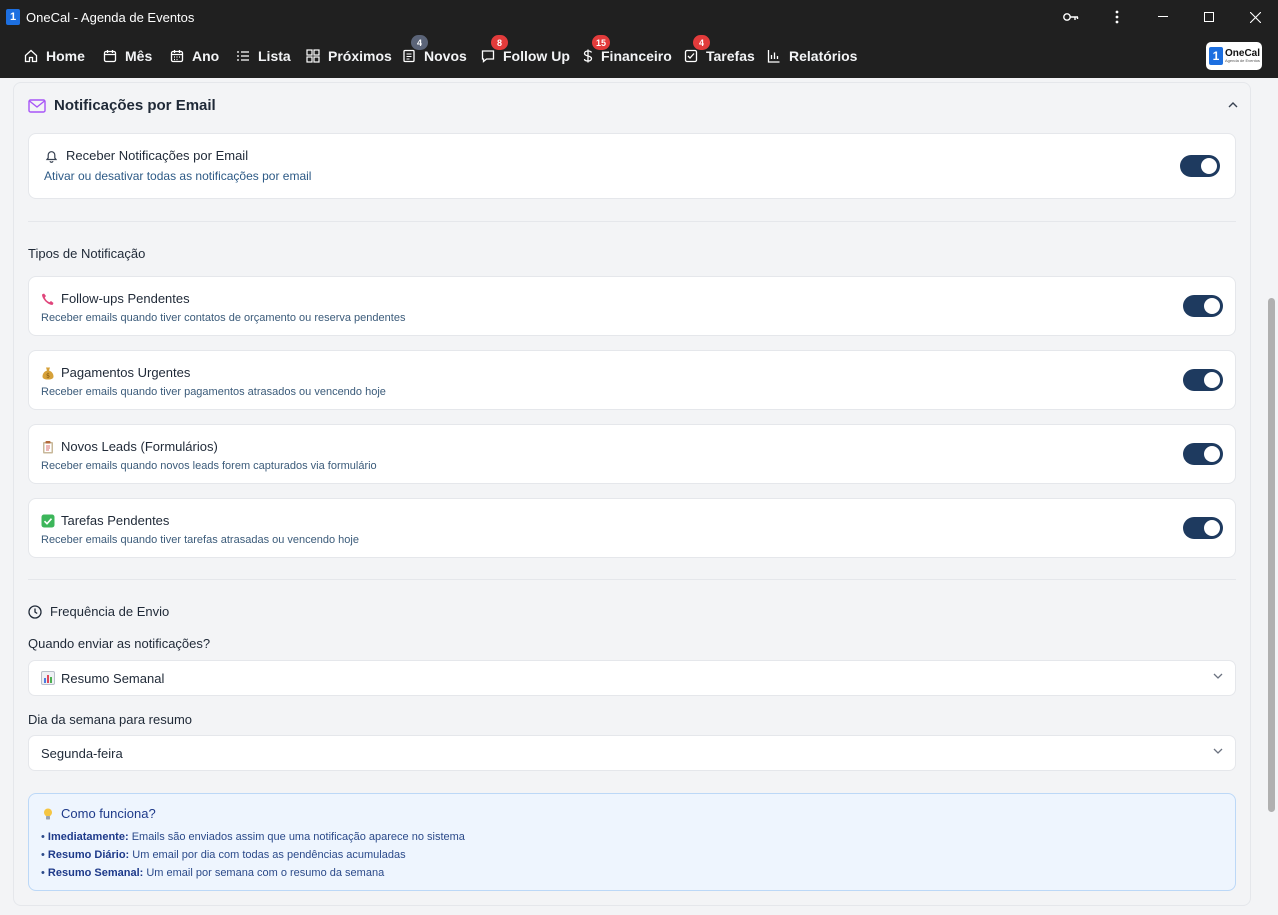  I want to click on info-term: Resumo Semanal:, so click(95, 873).